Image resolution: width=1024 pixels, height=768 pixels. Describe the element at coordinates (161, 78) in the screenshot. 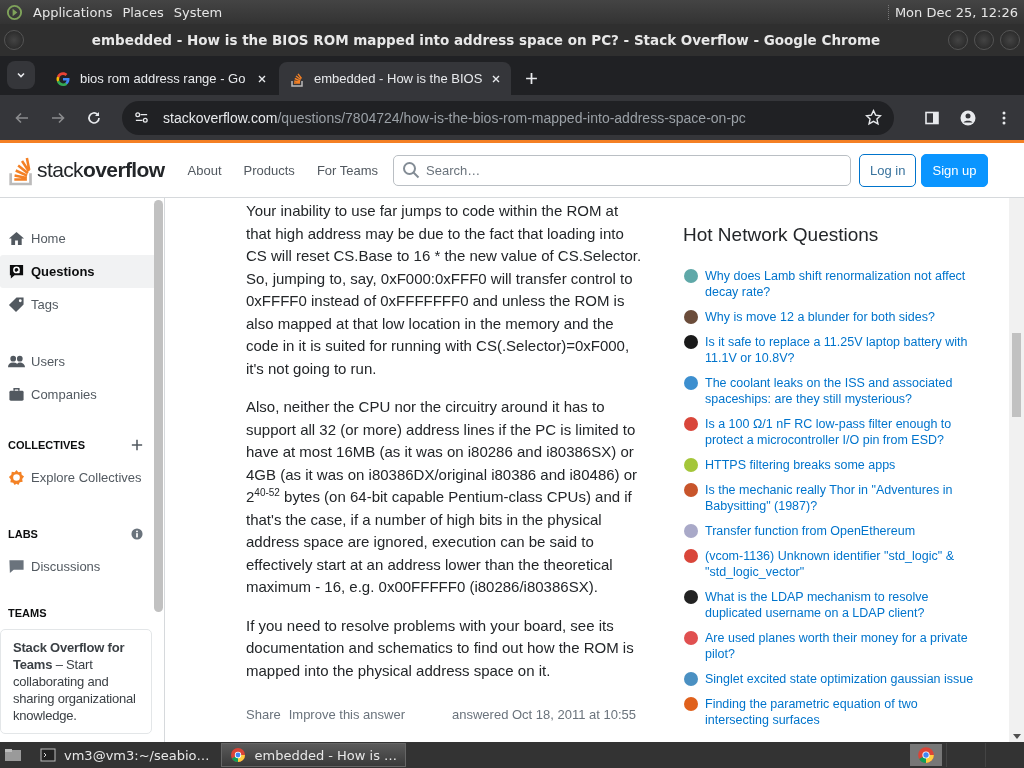

I see `browser-tab: bios rom address range - Go` at that location.